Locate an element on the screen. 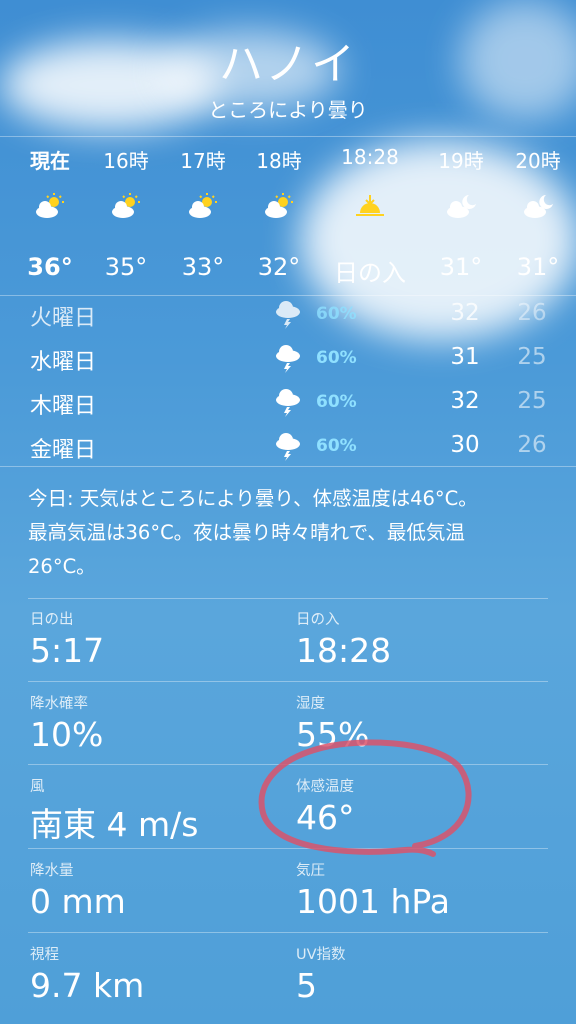  hour-time: 20時 is located at coordinates (538, 161).